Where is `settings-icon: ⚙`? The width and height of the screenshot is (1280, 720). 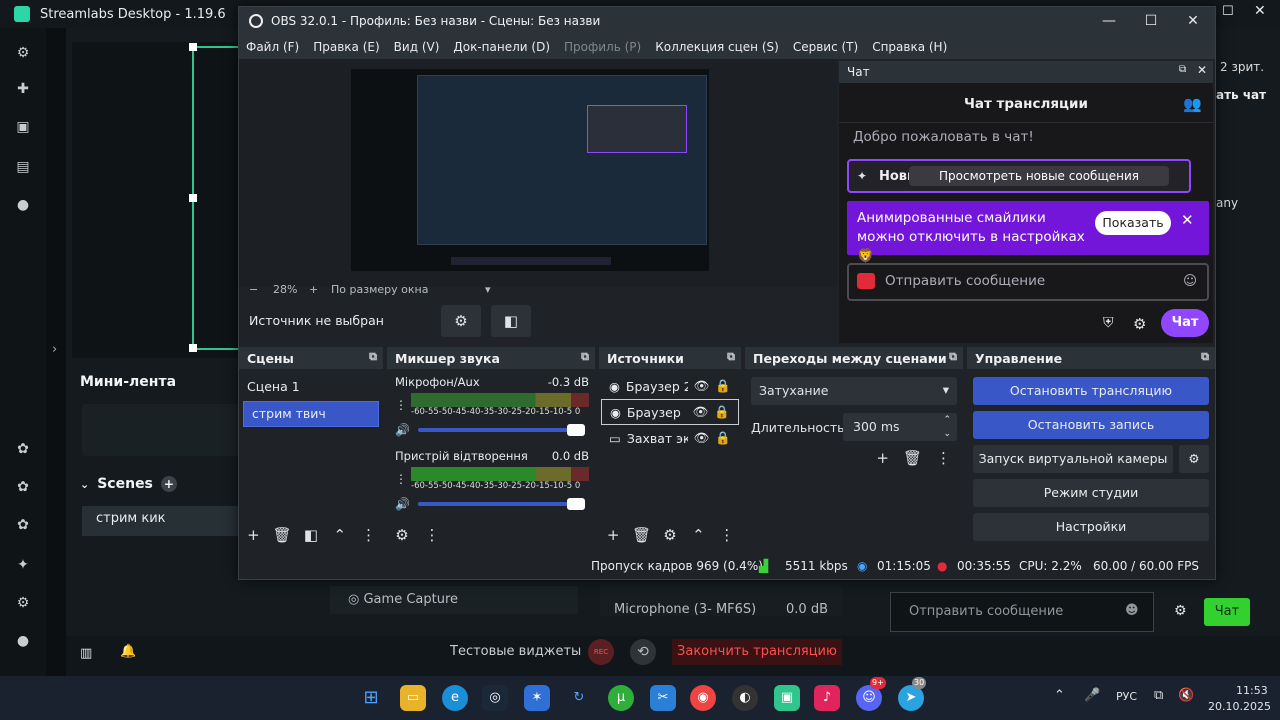
settings-icon: ⚙ is located at coordinates (23, 603).